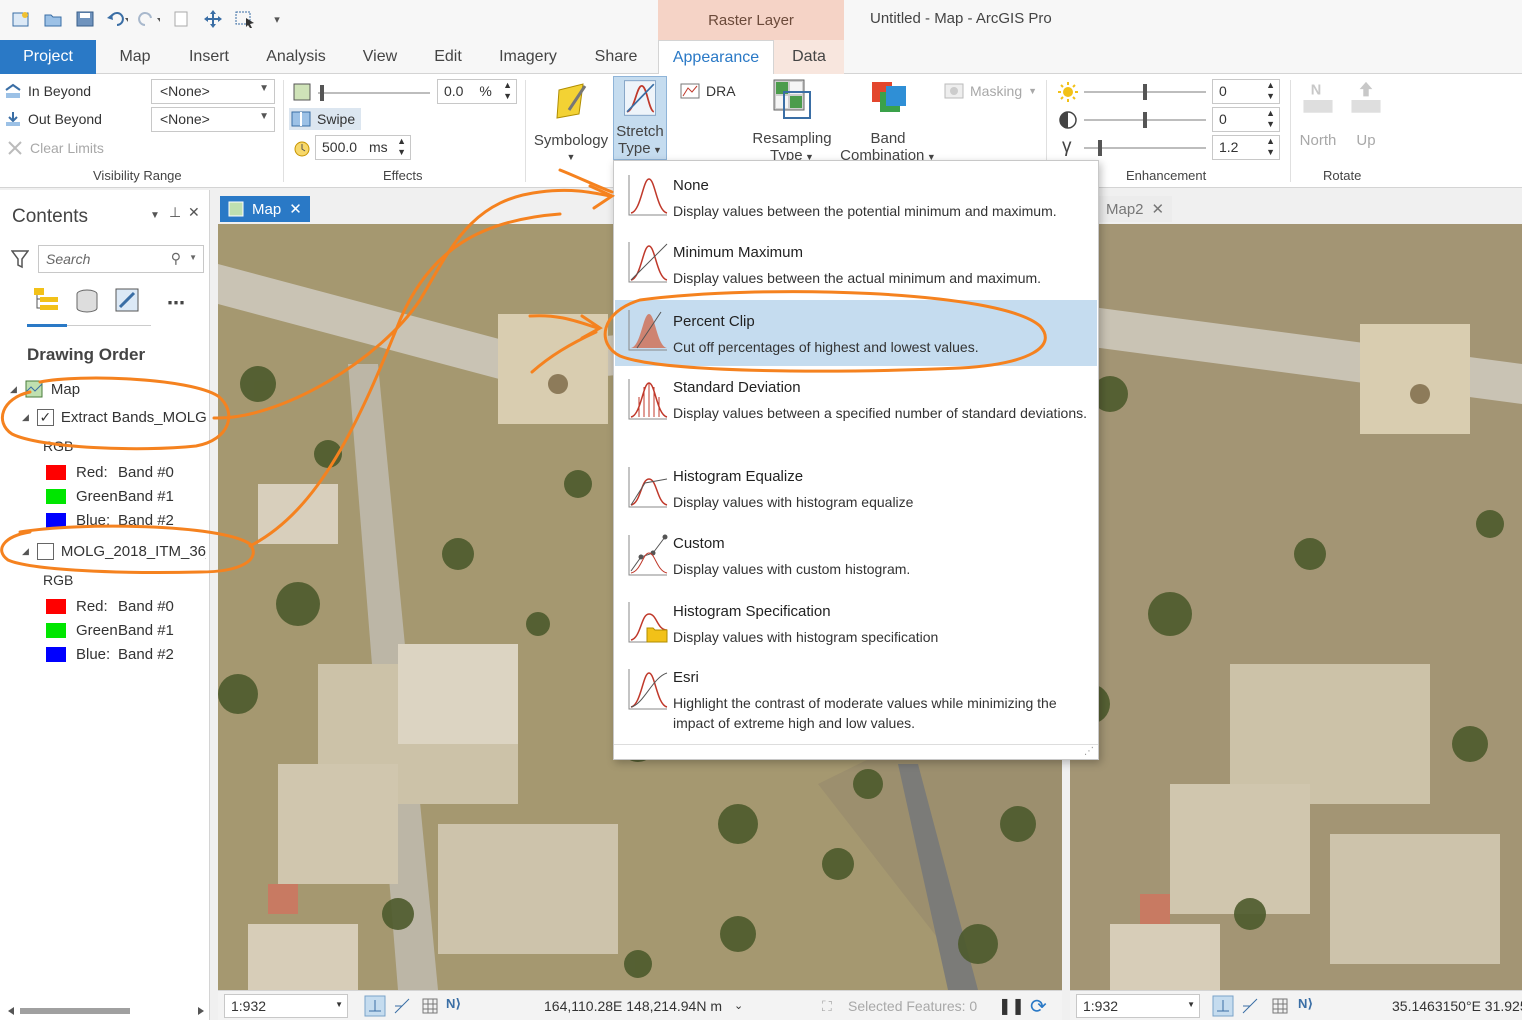  What do you see at coordinates (176, 258) in the screenshot?
I see `search-icon: ⚲` at bounding box center [176, 258].